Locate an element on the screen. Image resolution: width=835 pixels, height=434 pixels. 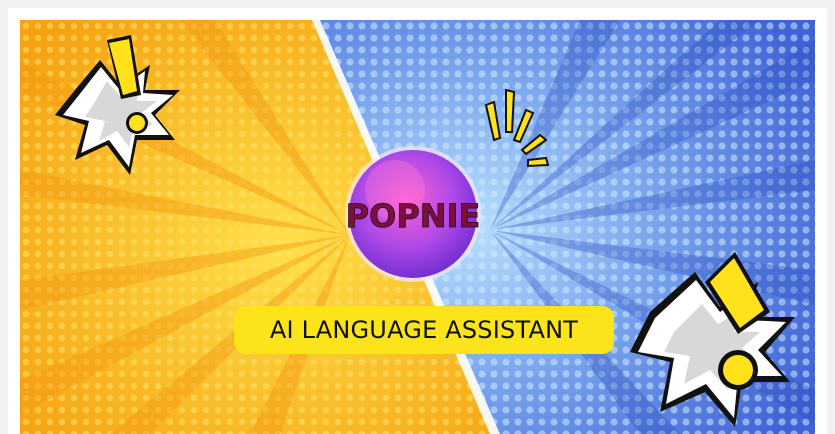
tagline-badge: AI LANGUAGE ASSISTANT is located at coordinates (424, 330).